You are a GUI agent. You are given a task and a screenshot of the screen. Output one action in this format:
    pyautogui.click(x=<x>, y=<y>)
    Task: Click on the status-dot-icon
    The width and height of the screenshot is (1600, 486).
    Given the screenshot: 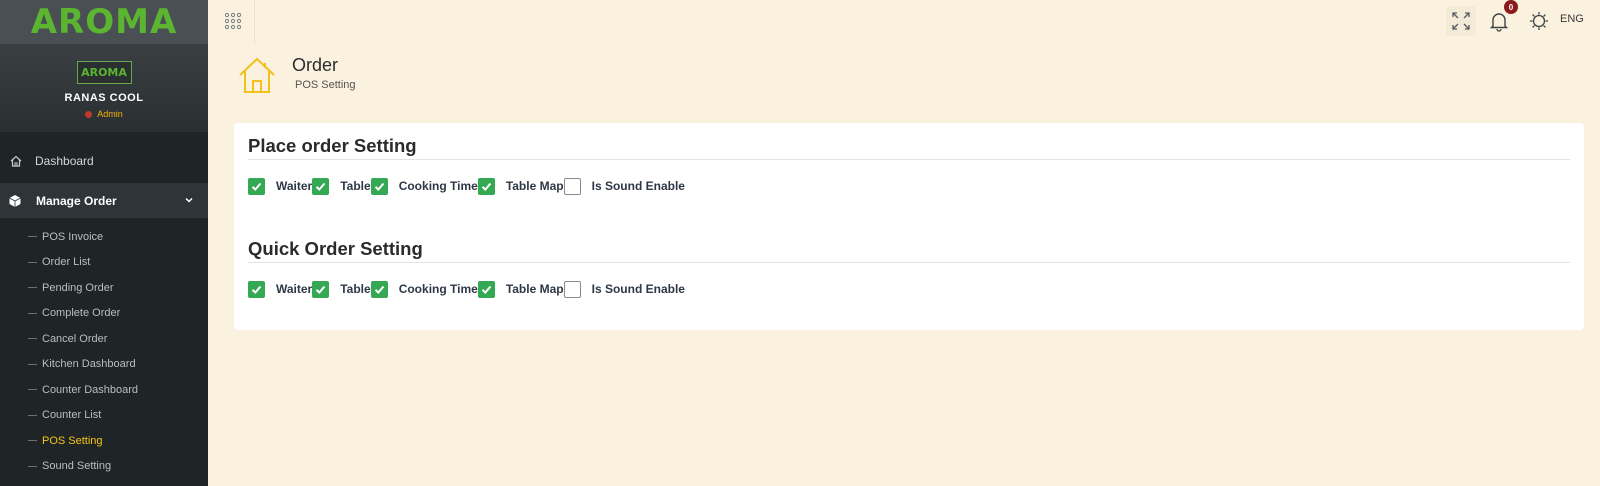 What is the action you would take?
    pyautogui.click(x=89, y=114)
    